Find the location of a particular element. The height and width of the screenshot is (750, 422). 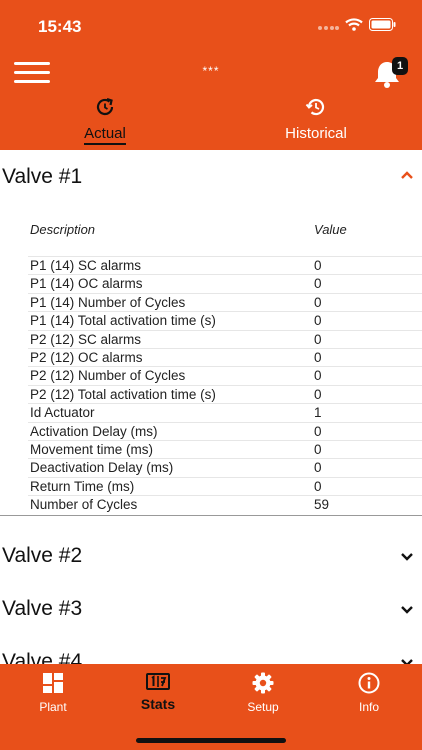

row-description: Number of Cycles is located at coordinates (84, 505).